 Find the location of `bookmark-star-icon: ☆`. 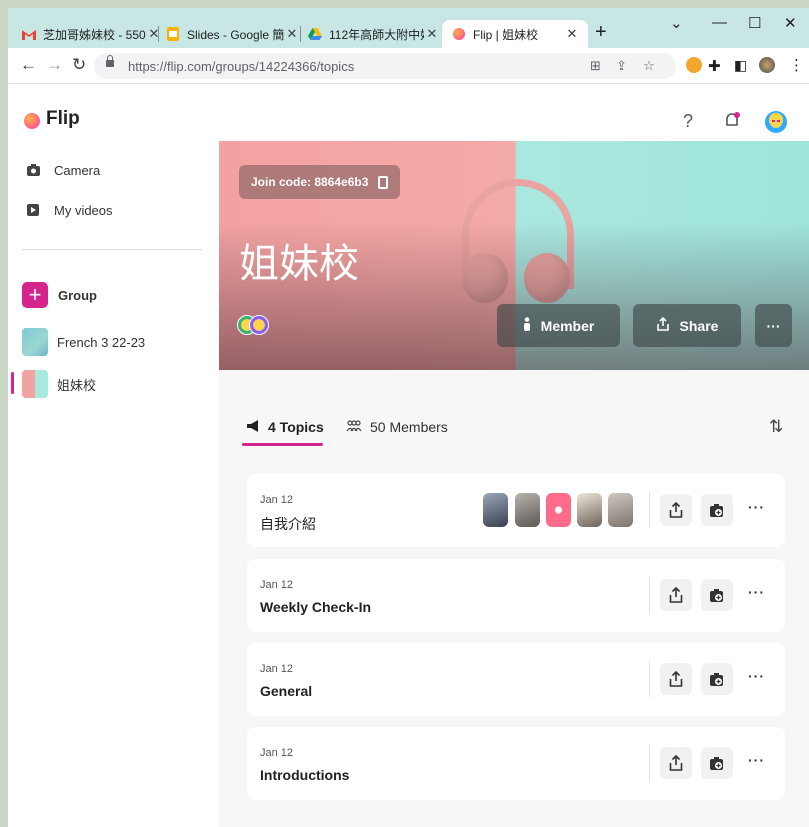

bookmark-star-icon: ☆ is located at coordinates (649, 66).